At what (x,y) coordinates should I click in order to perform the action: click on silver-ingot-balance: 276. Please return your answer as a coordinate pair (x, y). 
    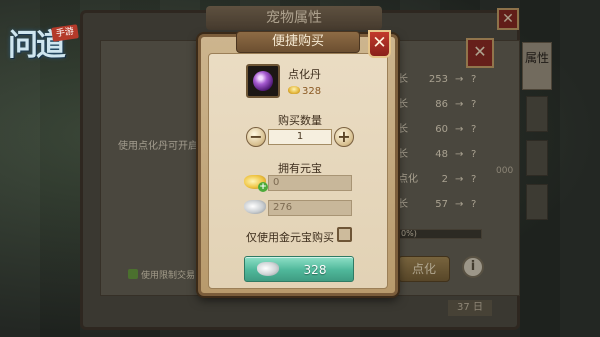
    Looking at the image, I should click on (299, 208).